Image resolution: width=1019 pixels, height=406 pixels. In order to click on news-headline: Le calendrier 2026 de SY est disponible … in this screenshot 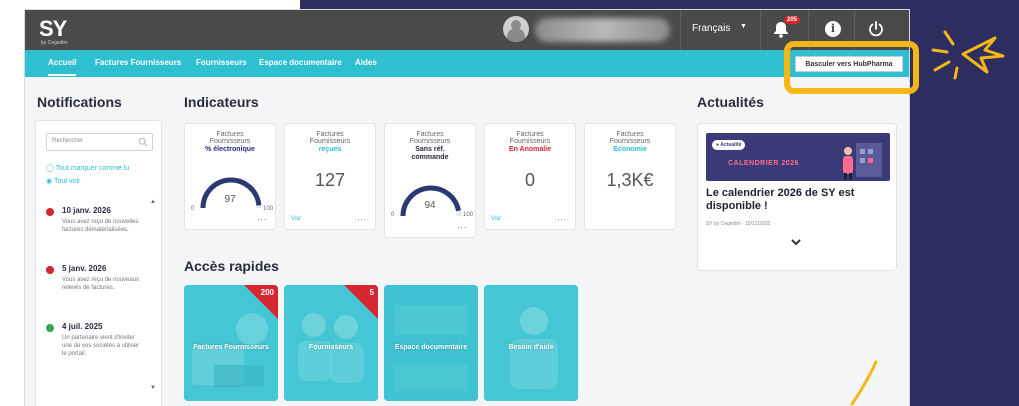, I will do `click(798, 200)`.